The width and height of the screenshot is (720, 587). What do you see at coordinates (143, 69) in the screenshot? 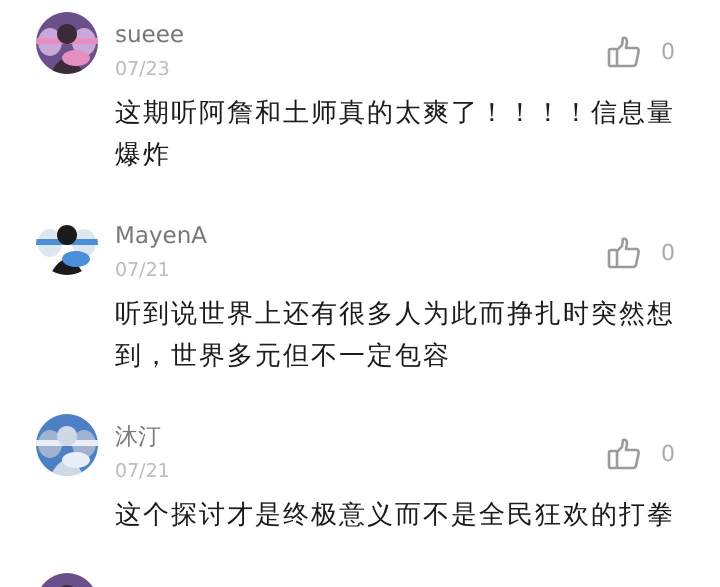
I see `comment-date: 07/23` at bounding box center [143, 69].